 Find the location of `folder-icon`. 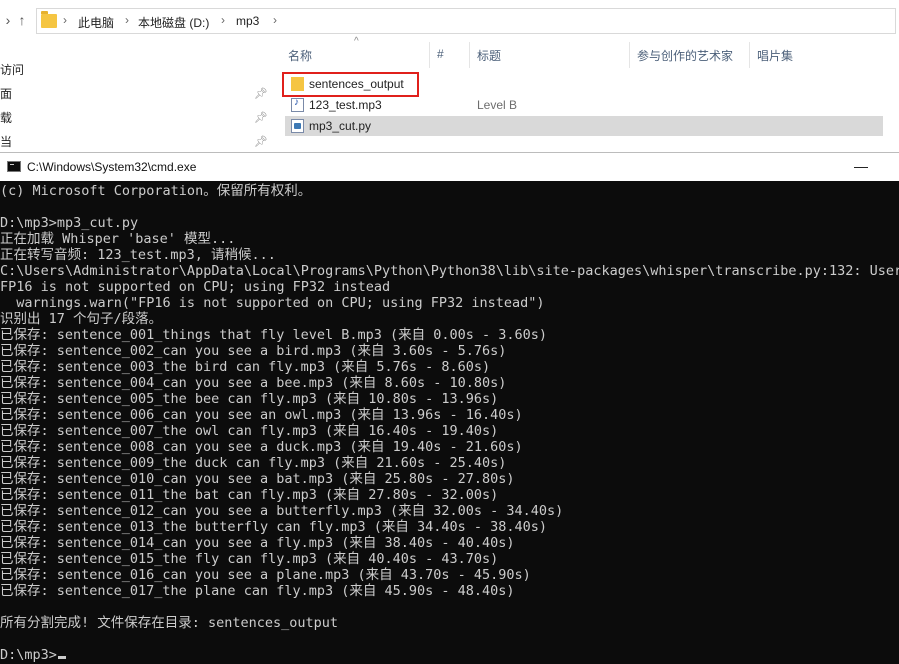

folder-icon is located at coordinates (49, 19).